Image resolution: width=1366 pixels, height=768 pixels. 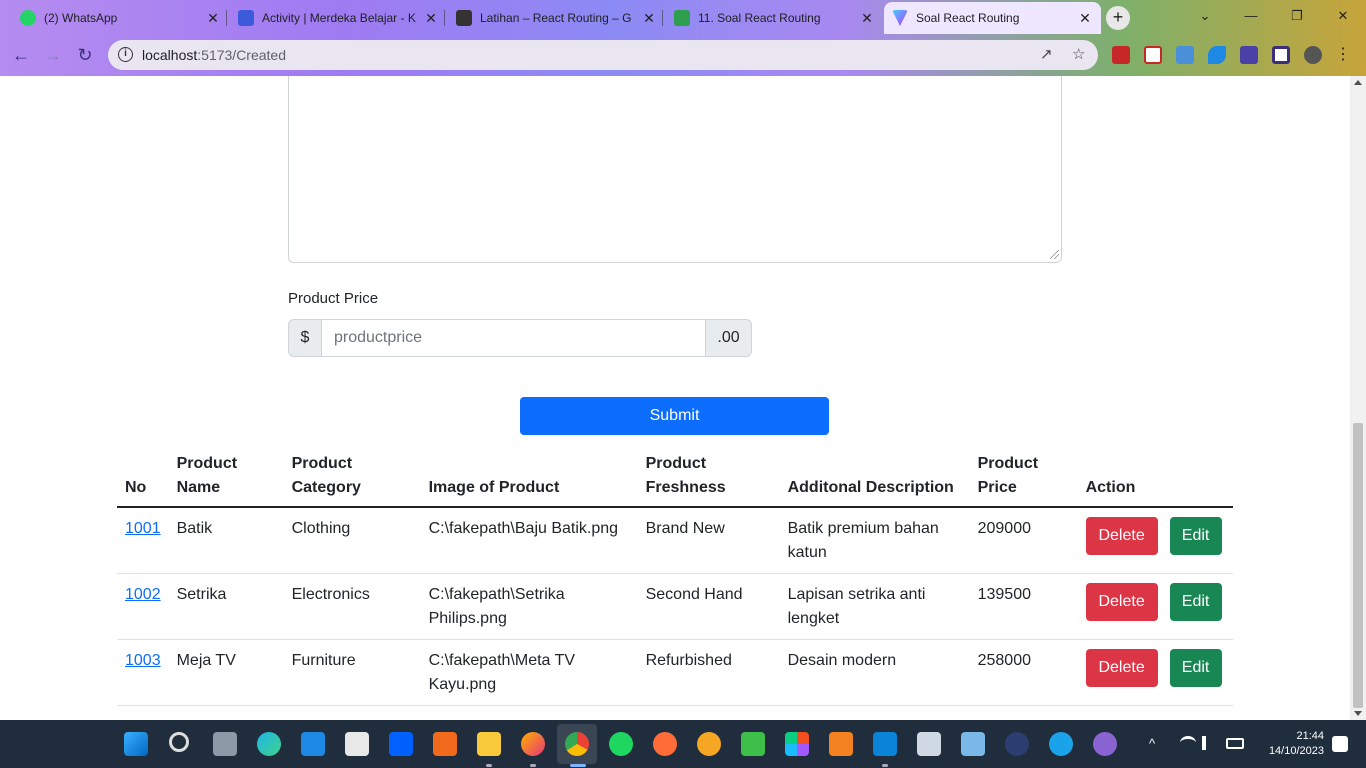 What do you see at coordinates (269, 744) in the screenshot?
I see `edge-icon` at bounding box center [269, 744].